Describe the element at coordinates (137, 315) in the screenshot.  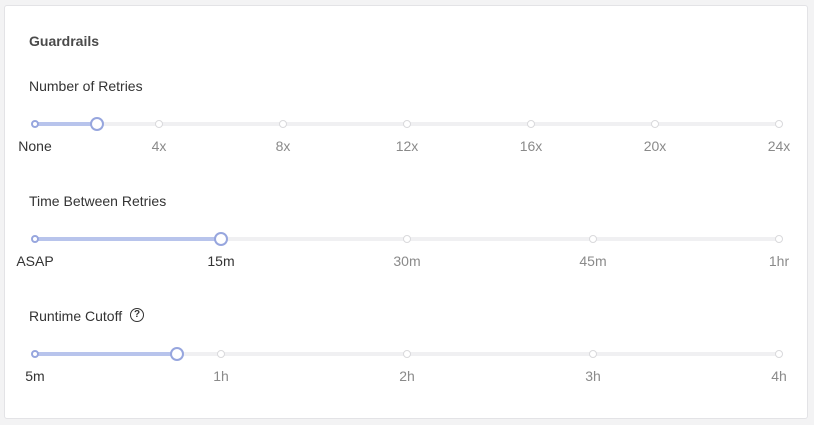
I see `question-circle-icon: ?` at that location.